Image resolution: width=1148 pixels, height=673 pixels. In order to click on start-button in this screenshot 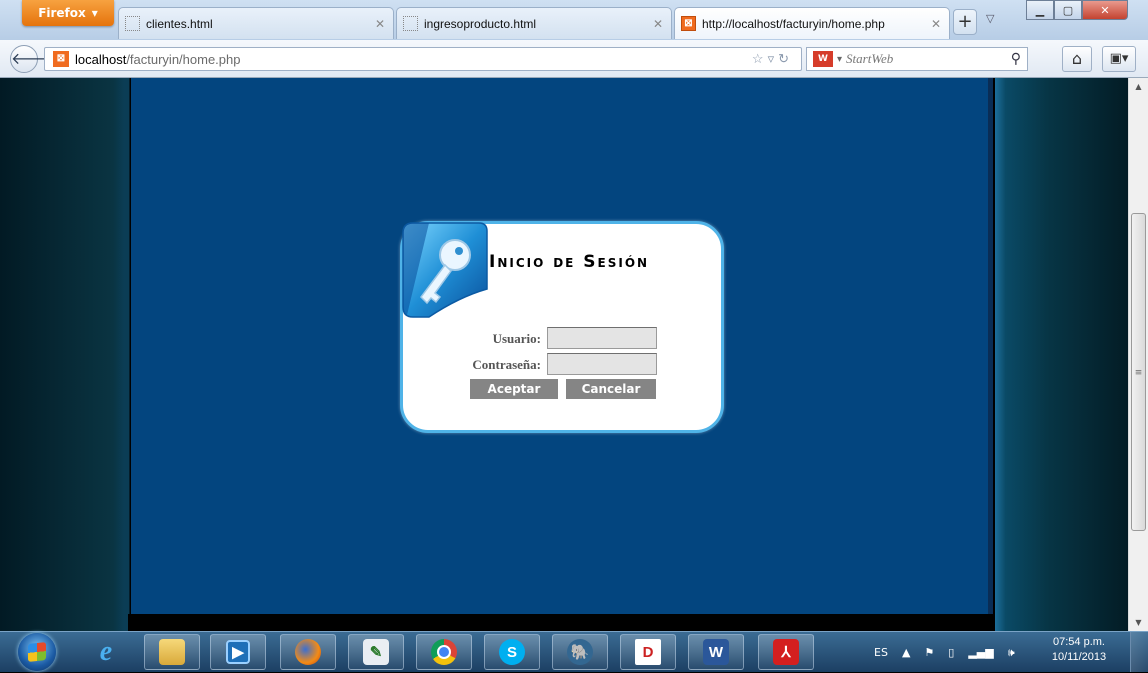, I will do `click(37, 652)`.